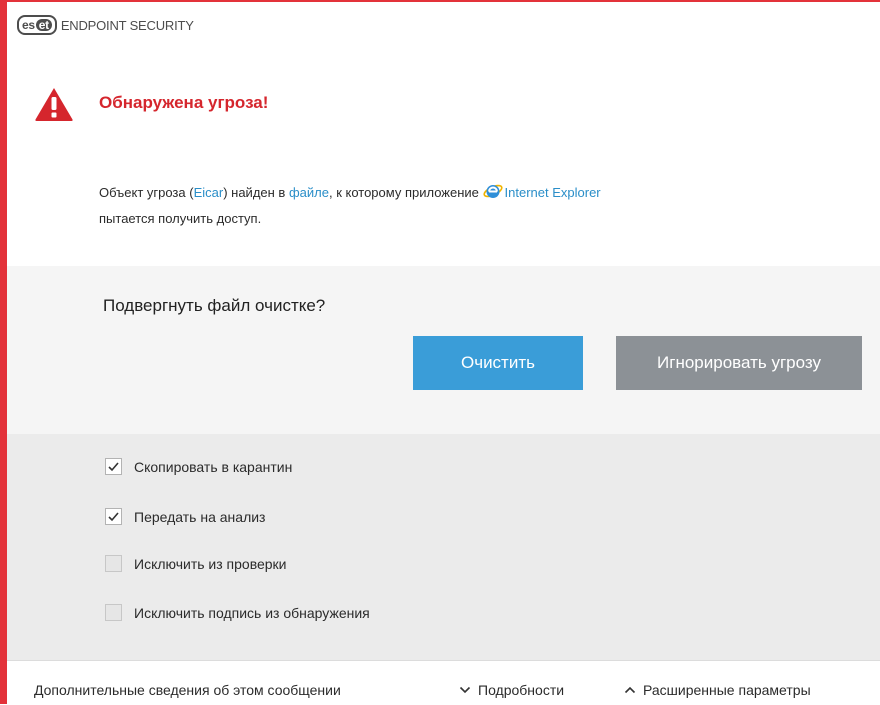 The height and width of the screenshot is (705, 880). Describe the element at coordinates (727, 690) in the screenshot. I see `advanced-label: Расширенные параметры` at that location.